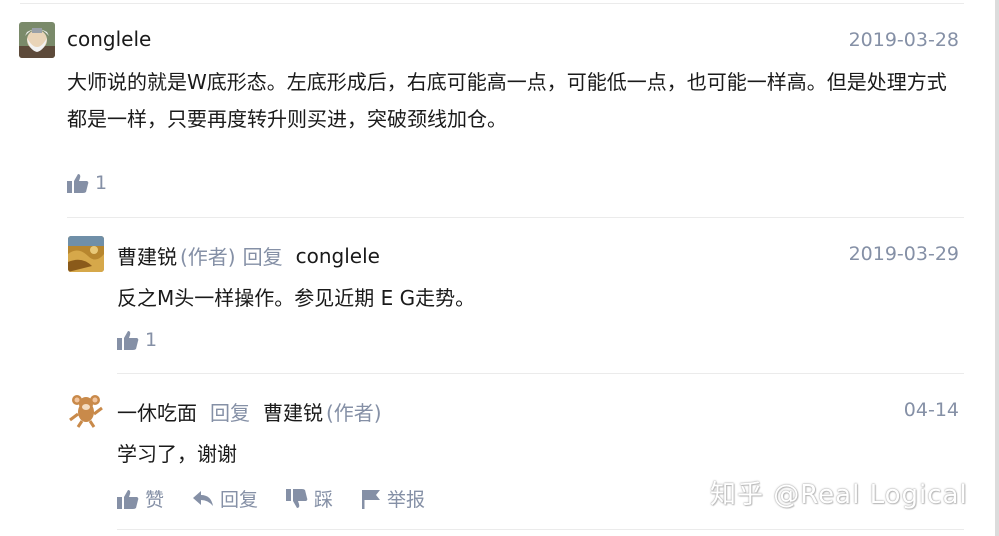 This screenshot has height=536, width=999. Describe the element at coordinates (140, 498) in the screenshot. I see `like-button: 赞` at that location.